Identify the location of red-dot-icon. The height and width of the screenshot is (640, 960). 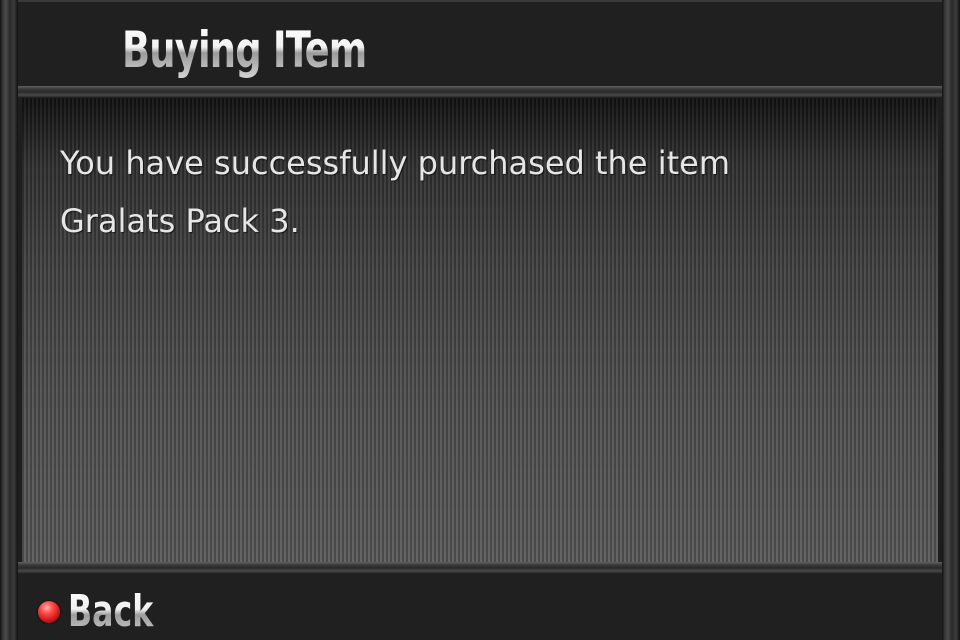
(49, 612).